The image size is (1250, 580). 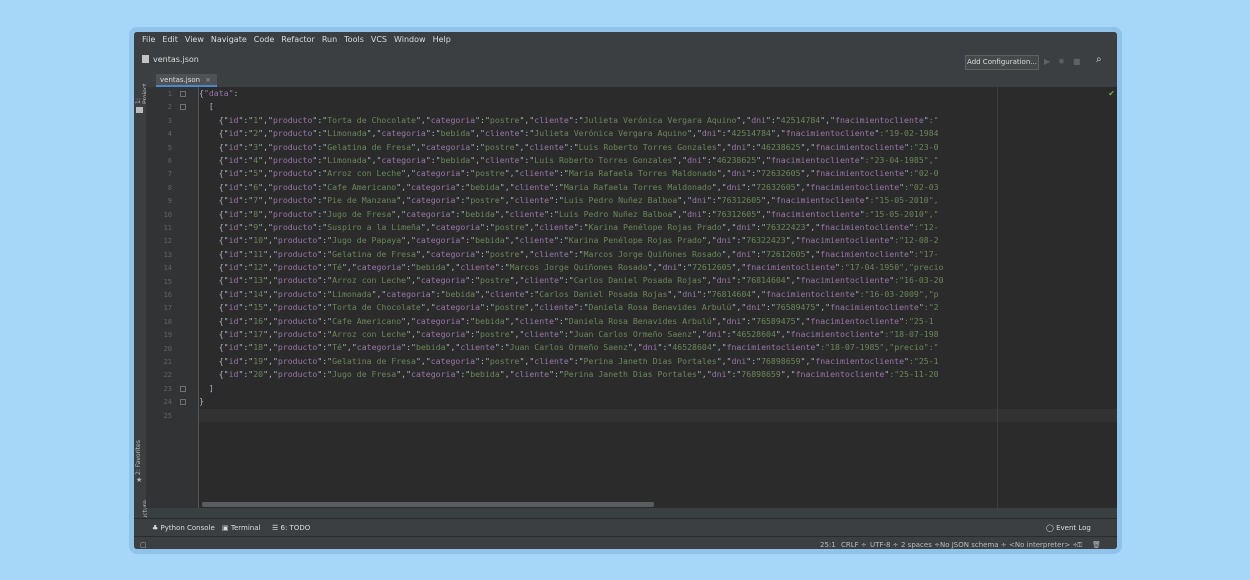 I want to click on line-number: 11, so click(x=167, y=228).